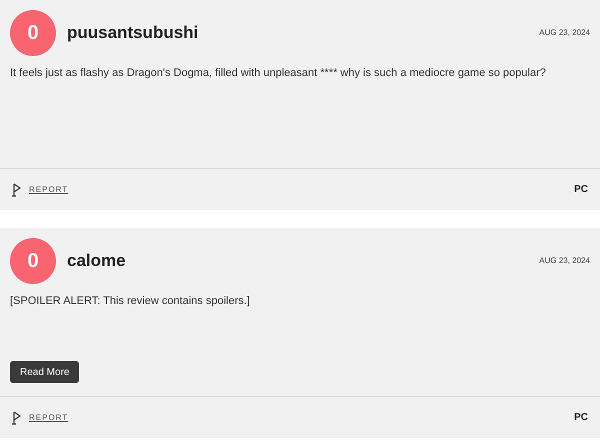 This screenshot has width=600, height=440. I want to click on read-more-button: Read More, so click(45, 372).